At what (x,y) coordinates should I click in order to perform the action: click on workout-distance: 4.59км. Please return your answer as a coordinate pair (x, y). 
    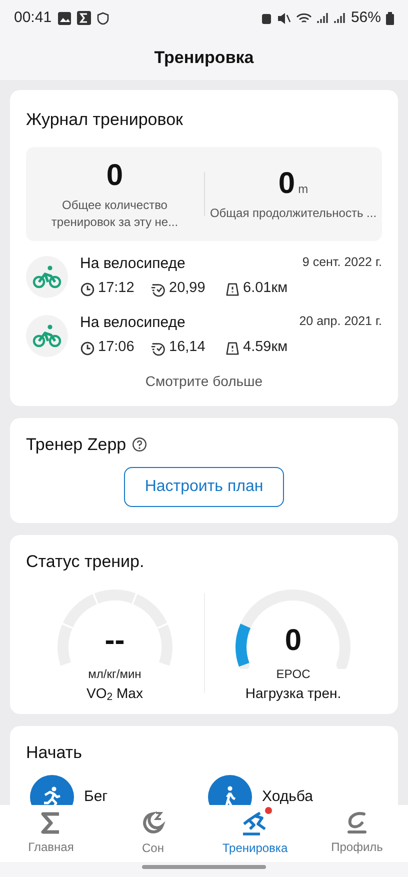
    Looking at the image, I should click on (265, 348).